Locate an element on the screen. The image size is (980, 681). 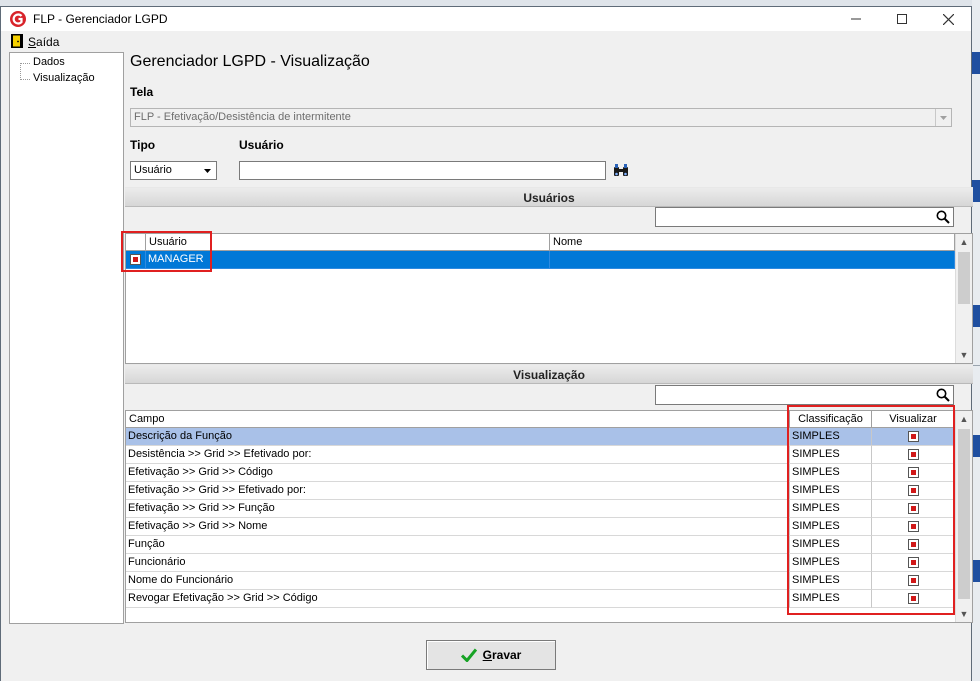
table-row: Nome do Funcionário SIMPLES is located at coordinates (540, 581).